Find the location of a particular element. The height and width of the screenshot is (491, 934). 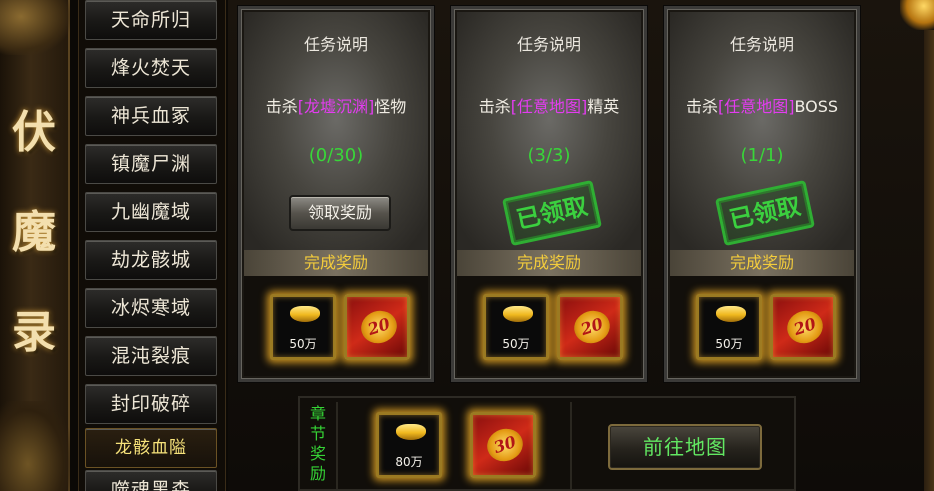

ornament-top is located at coordinates (35, 27).